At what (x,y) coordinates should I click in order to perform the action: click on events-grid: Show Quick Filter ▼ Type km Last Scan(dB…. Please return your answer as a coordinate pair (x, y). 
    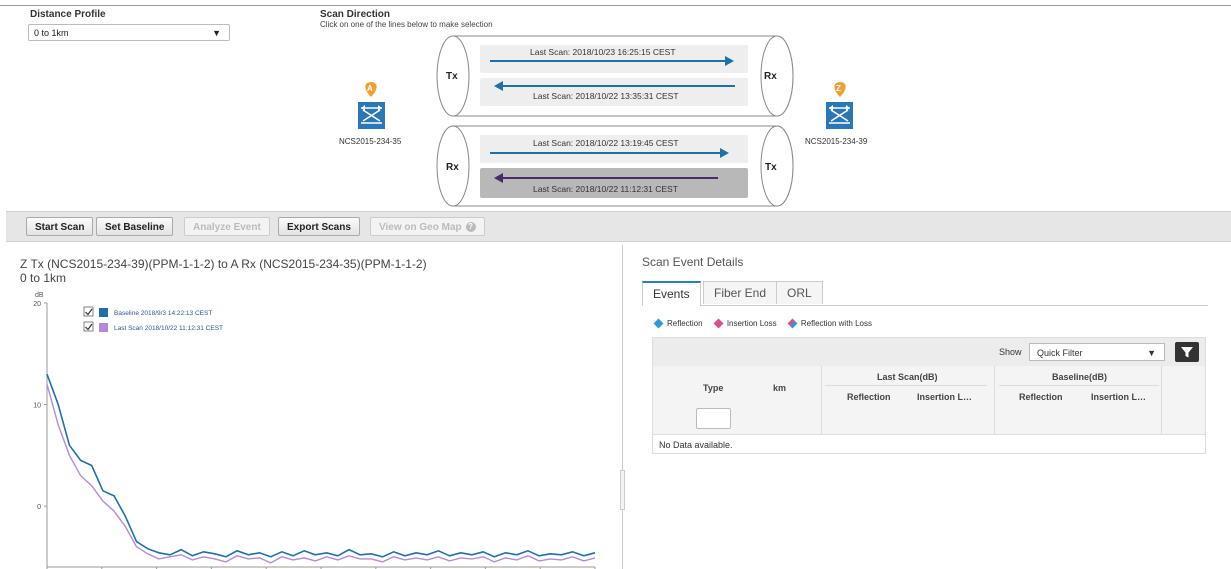
    Looking at the image, I should click on (929, 395).